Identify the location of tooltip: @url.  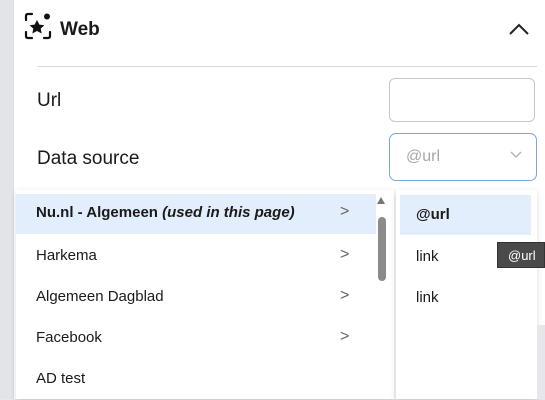
(521, 255).